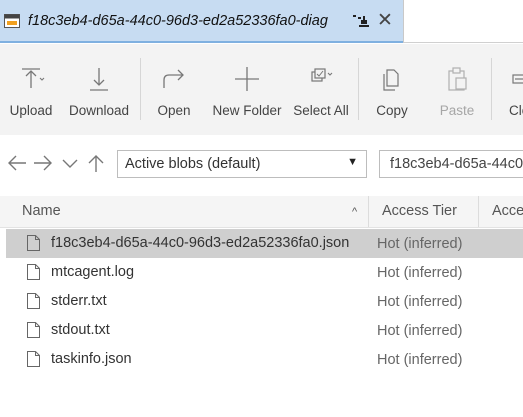 Image resolution: width=523 pixels, height=417 pixels. I want to click on file-name: stderr.txt, so click(79, 301).